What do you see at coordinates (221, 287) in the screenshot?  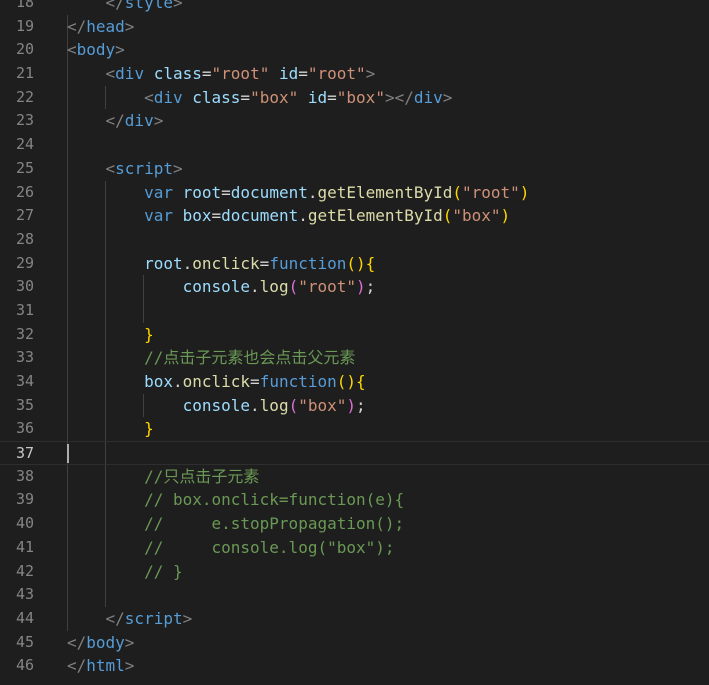 I see `line-code: console.log("root");` at bounding box center [221, 287].